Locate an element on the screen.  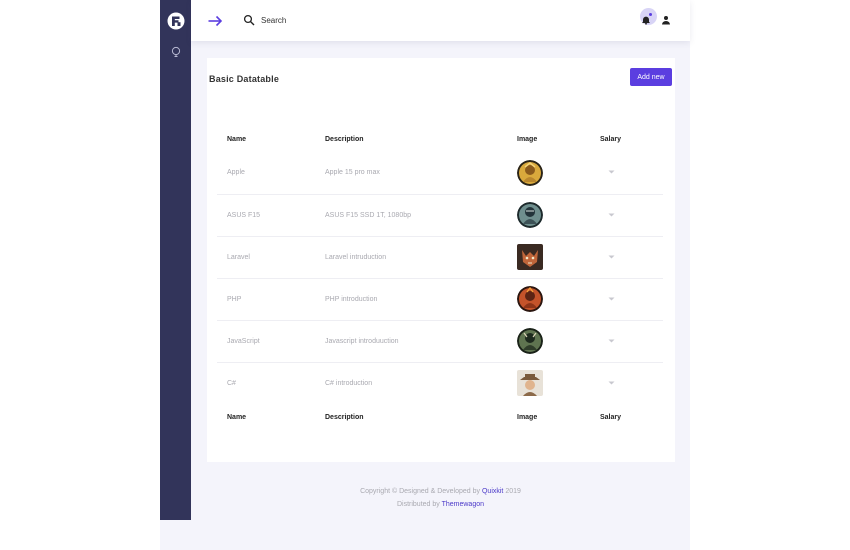
bell-icon is located at coordinates (646, 20).